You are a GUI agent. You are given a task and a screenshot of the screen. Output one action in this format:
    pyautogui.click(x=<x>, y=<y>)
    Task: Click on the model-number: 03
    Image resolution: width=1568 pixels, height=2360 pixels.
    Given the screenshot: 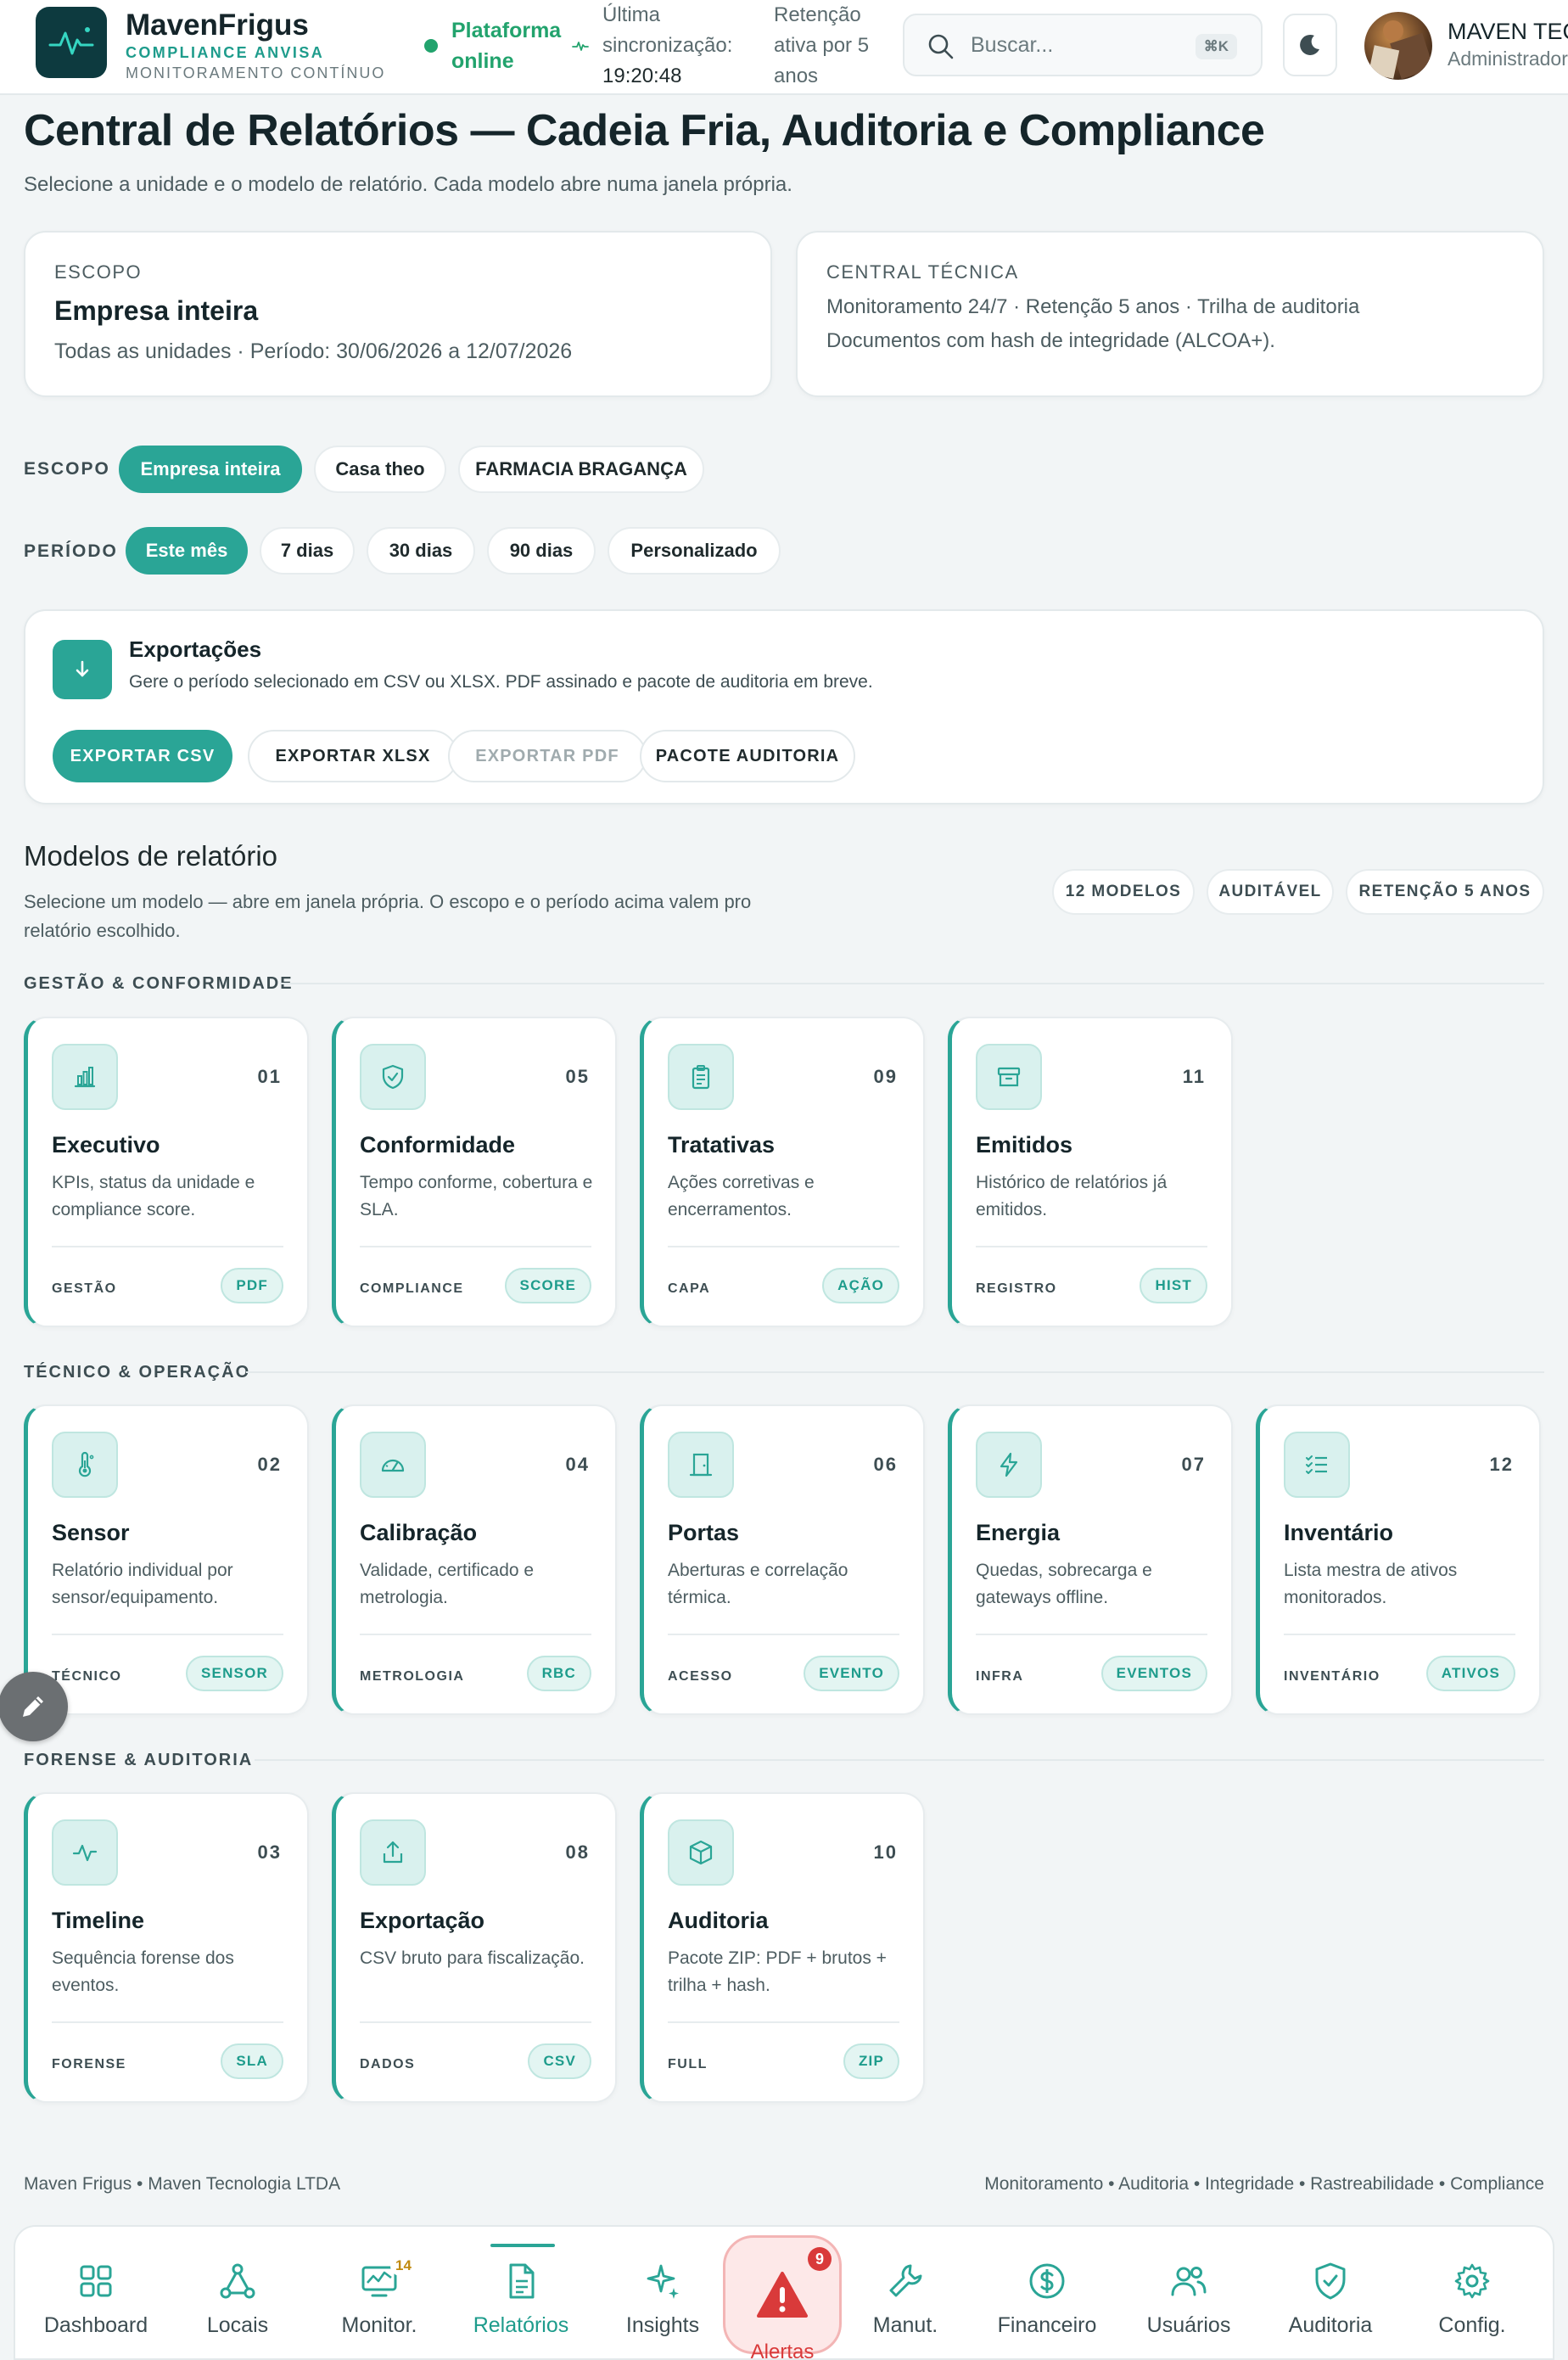 What is the action you would take?
    pyautogui.click(x=269, y=1852)
    